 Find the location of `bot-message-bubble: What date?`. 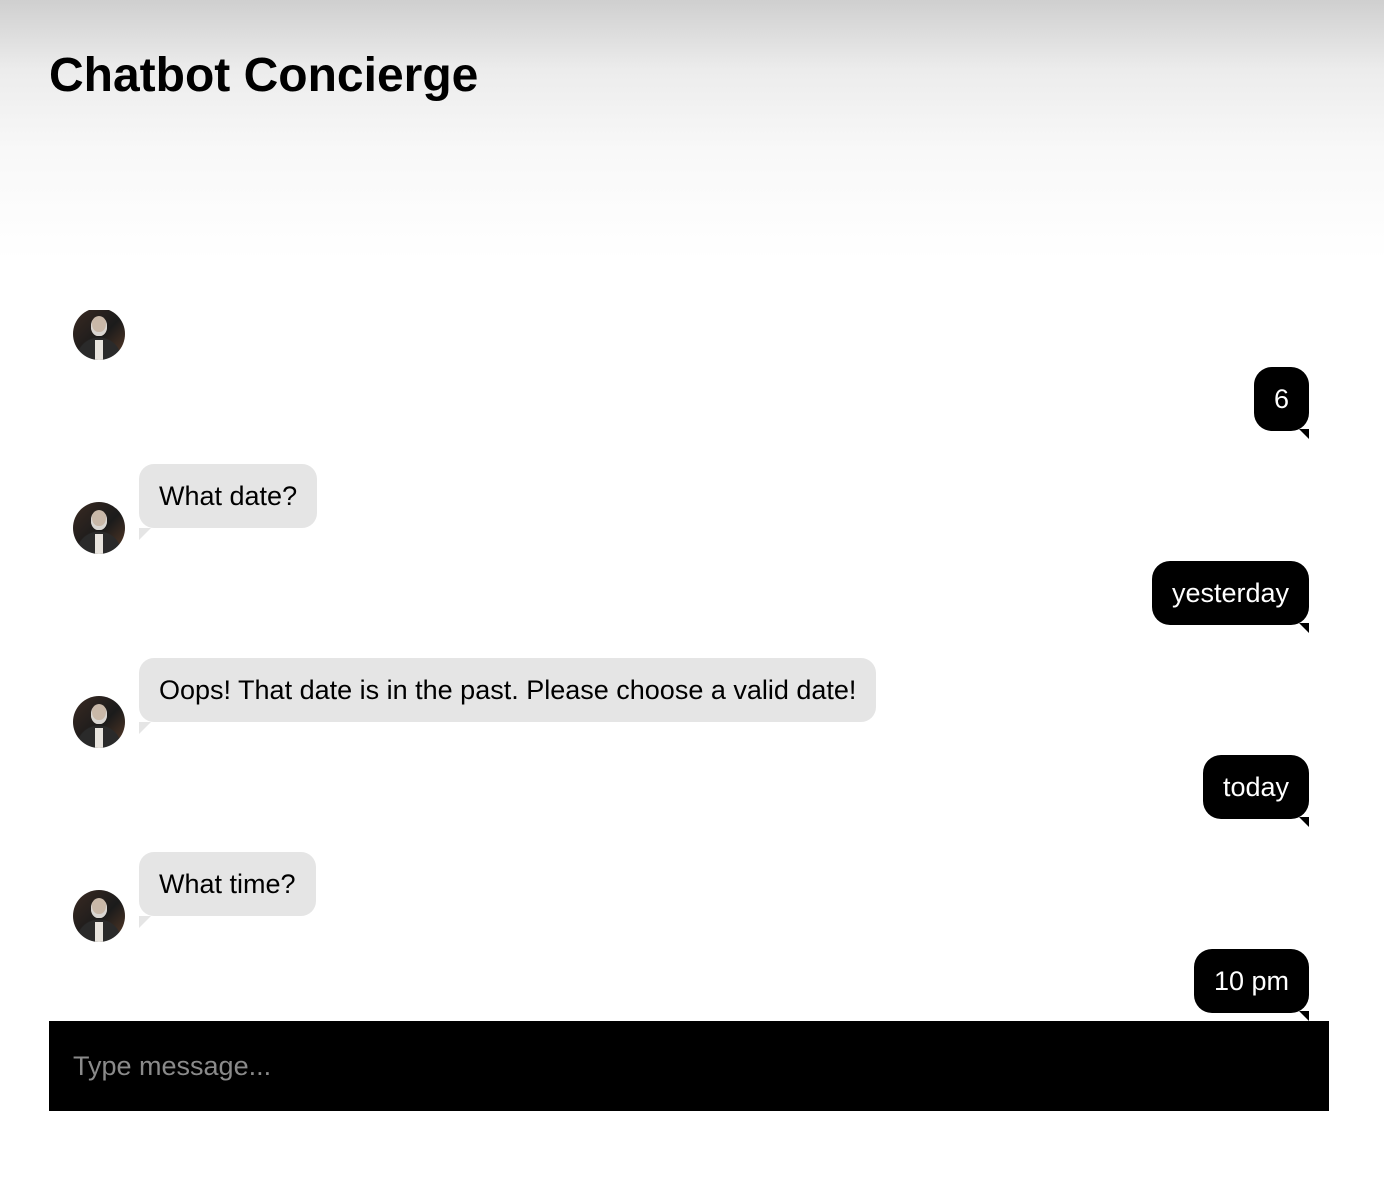

bot-message-bubble: What date? is located at coordinates (228, 502).